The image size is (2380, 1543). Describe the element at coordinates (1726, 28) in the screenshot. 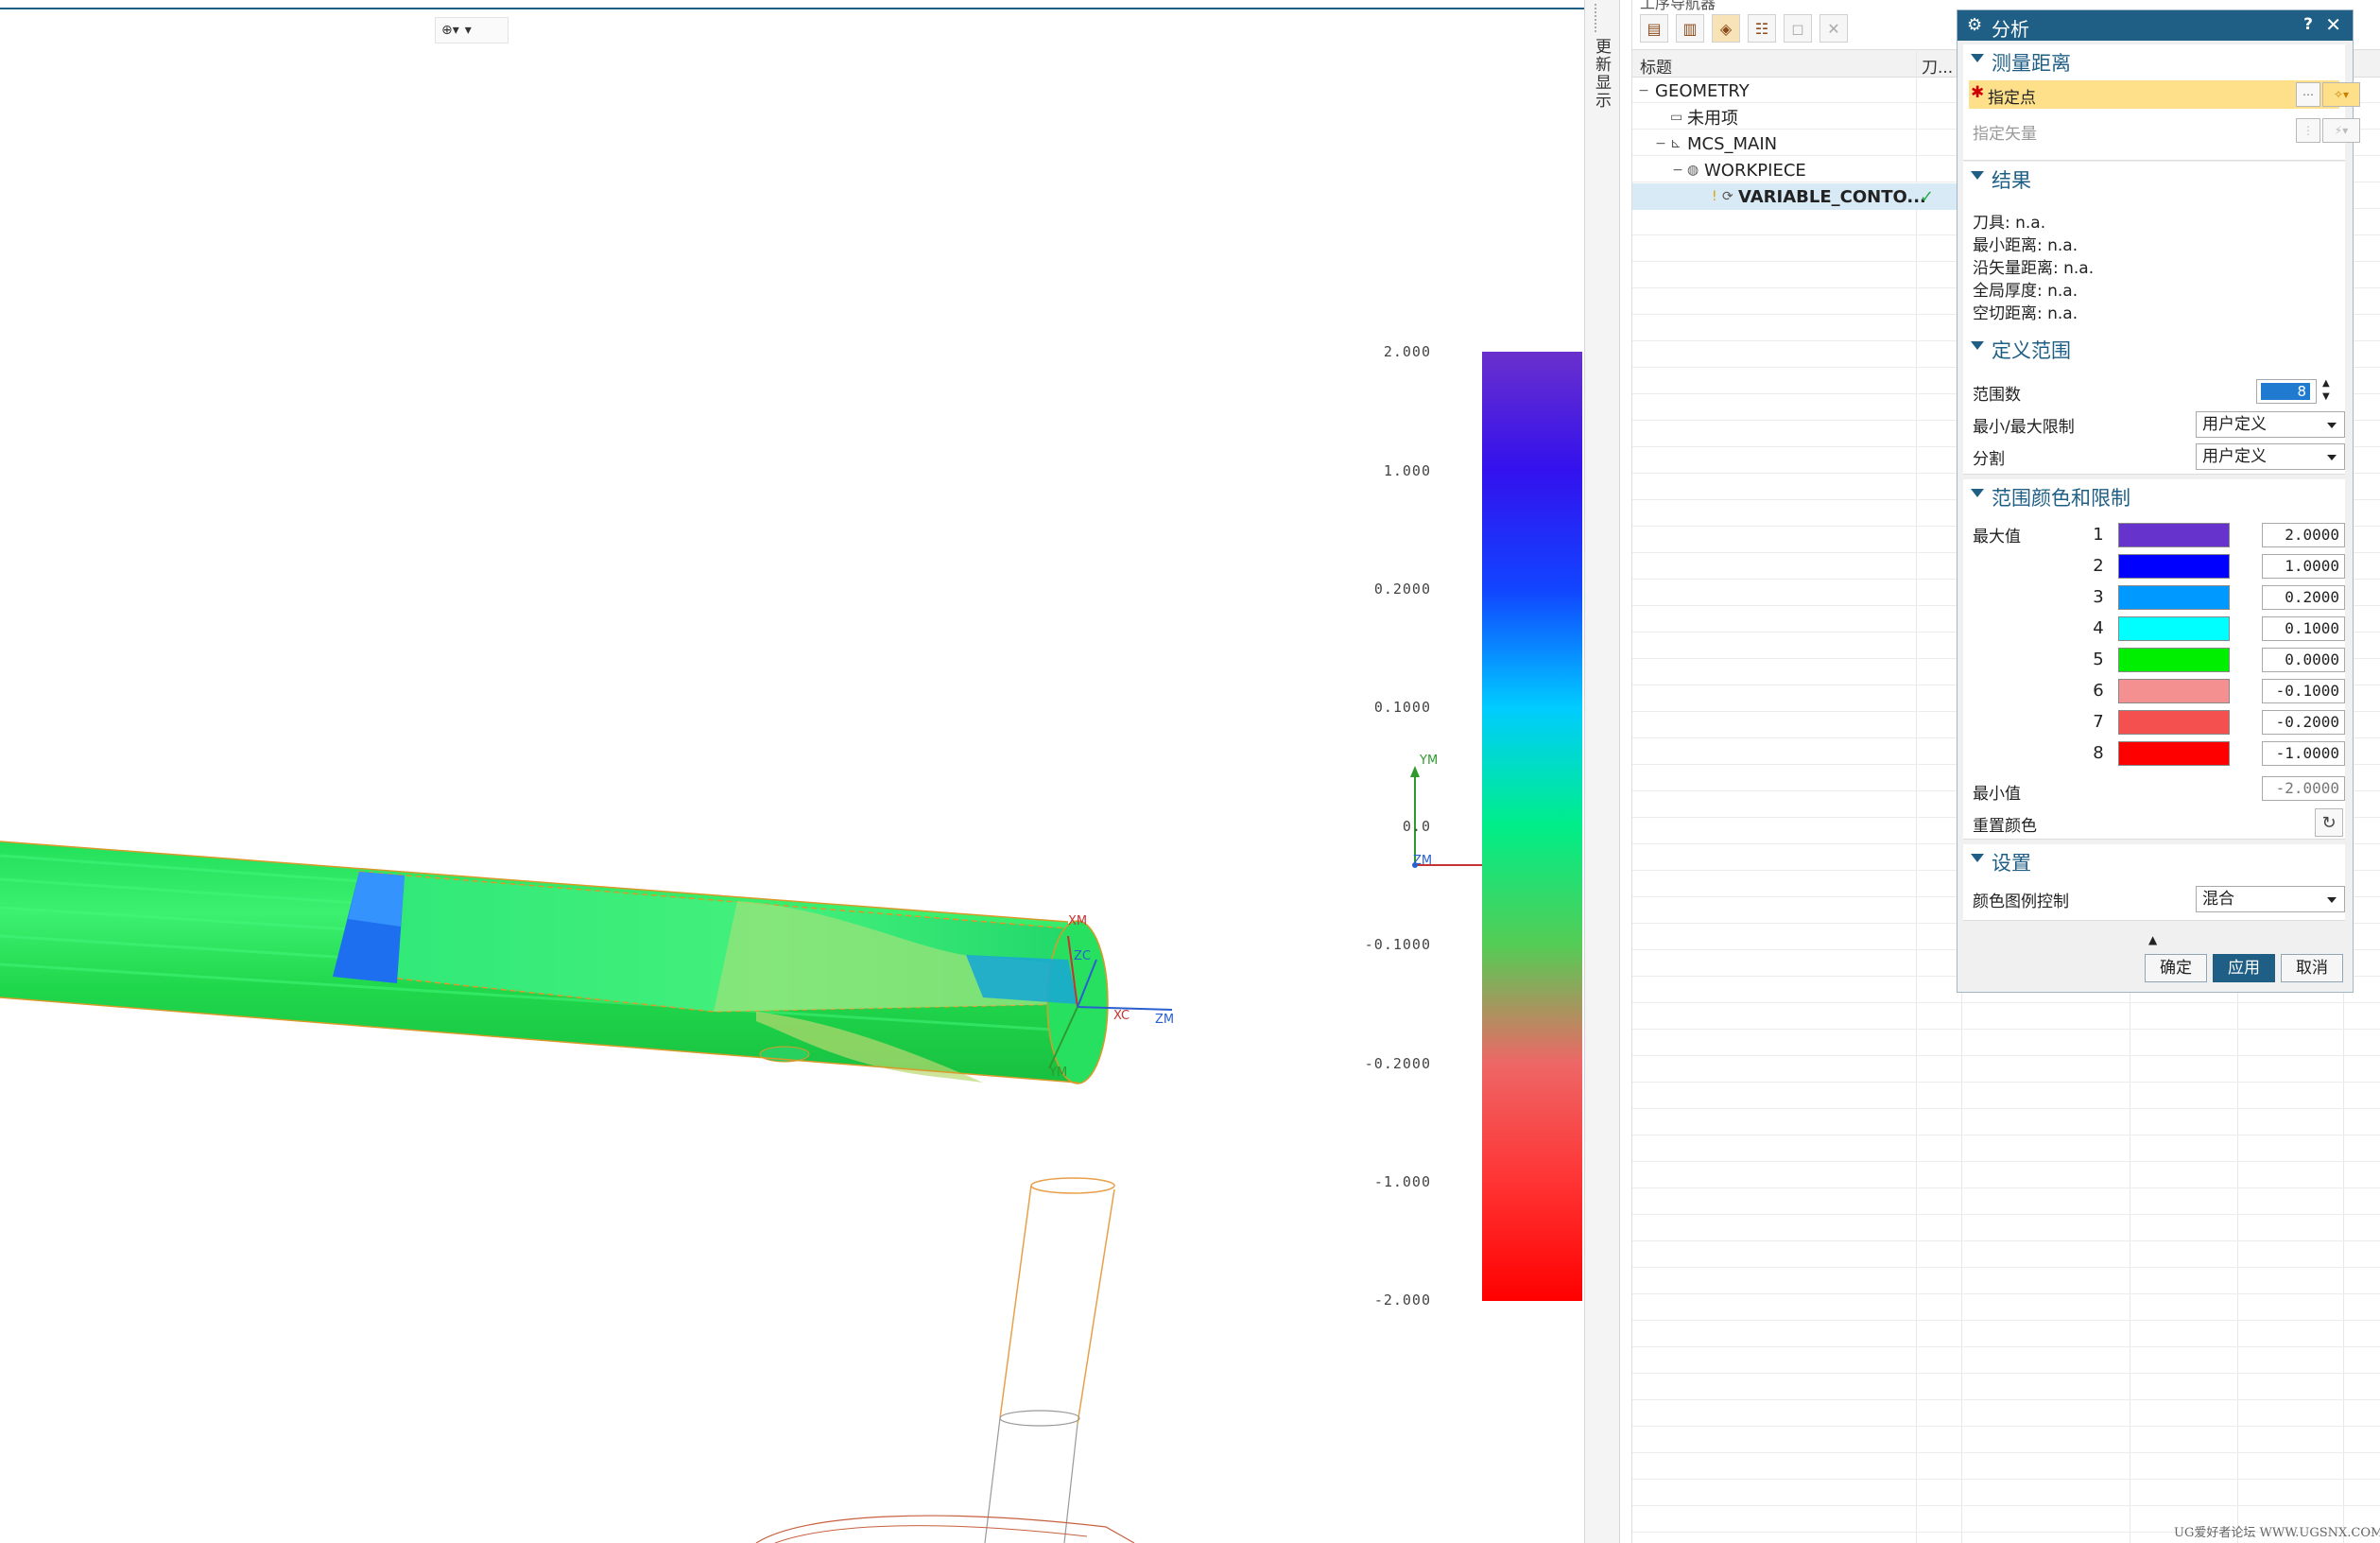

I see `geometry-view-icon: ◈` at that location.